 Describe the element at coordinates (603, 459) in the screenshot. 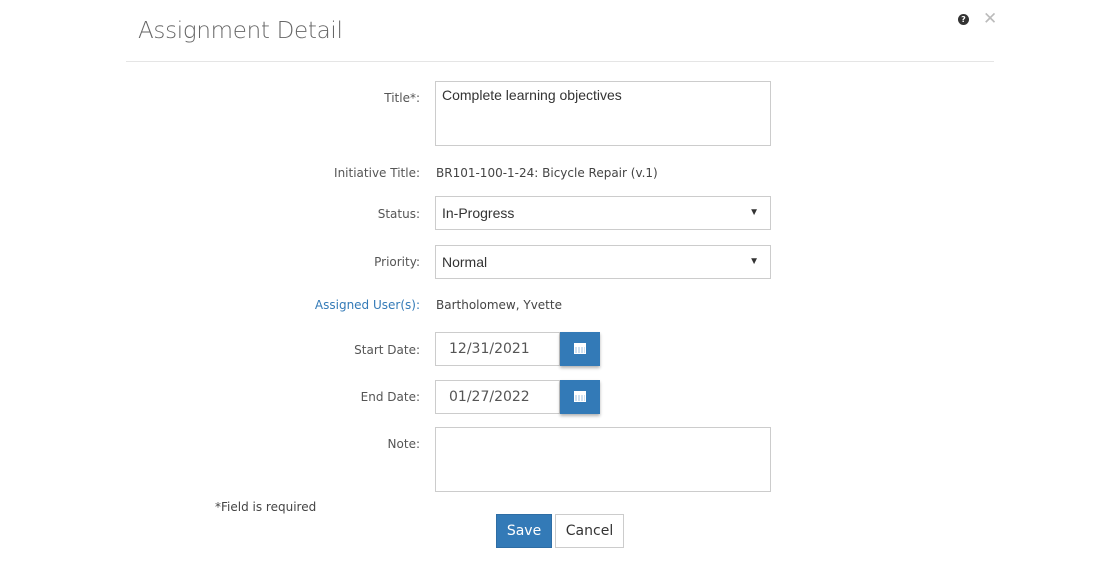

I see `note-input` at that location.